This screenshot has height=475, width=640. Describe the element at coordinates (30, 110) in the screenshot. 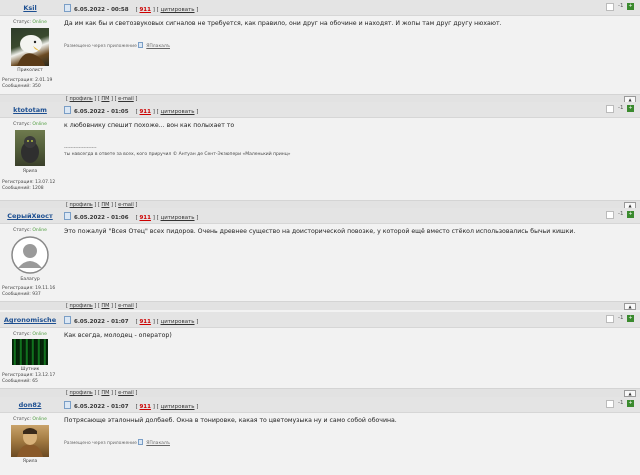

I see `username-link: ktototam` at that location.